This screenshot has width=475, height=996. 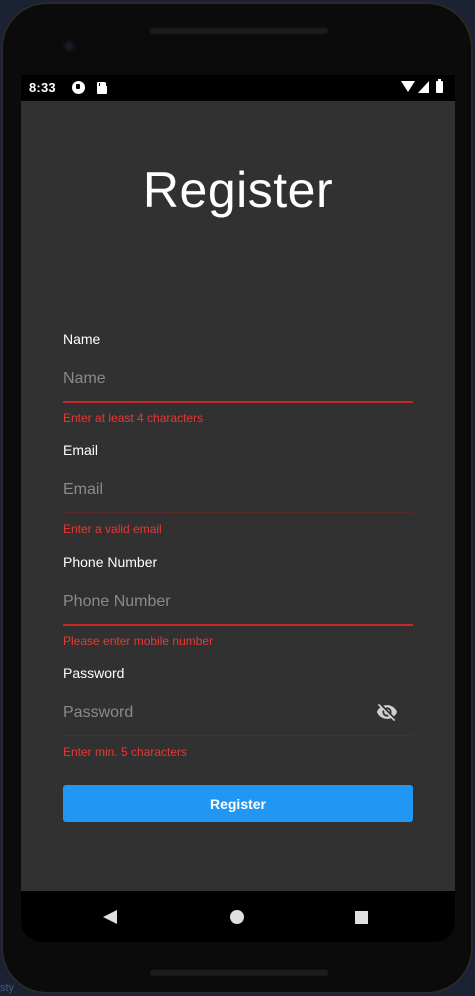 I want to click on recents-icon, so click(x=361, y=917).